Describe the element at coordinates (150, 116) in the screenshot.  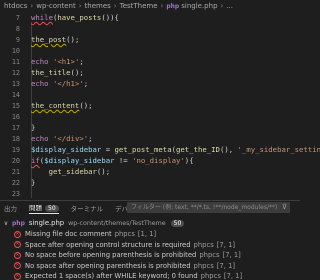
I see `code-line: 16` at that location.